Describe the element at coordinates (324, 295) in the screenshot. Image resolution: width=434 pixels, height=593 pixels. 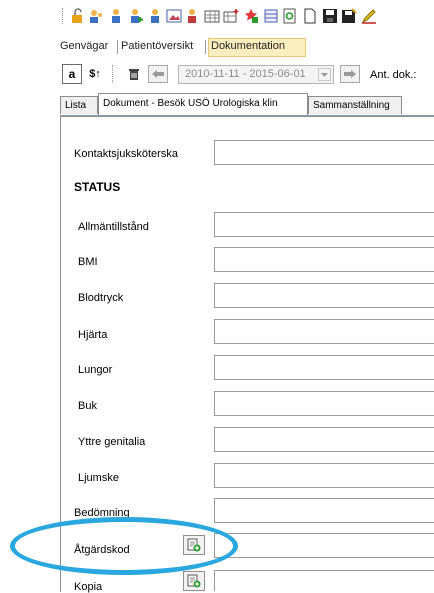
I see `blodtryck-field` at that location.